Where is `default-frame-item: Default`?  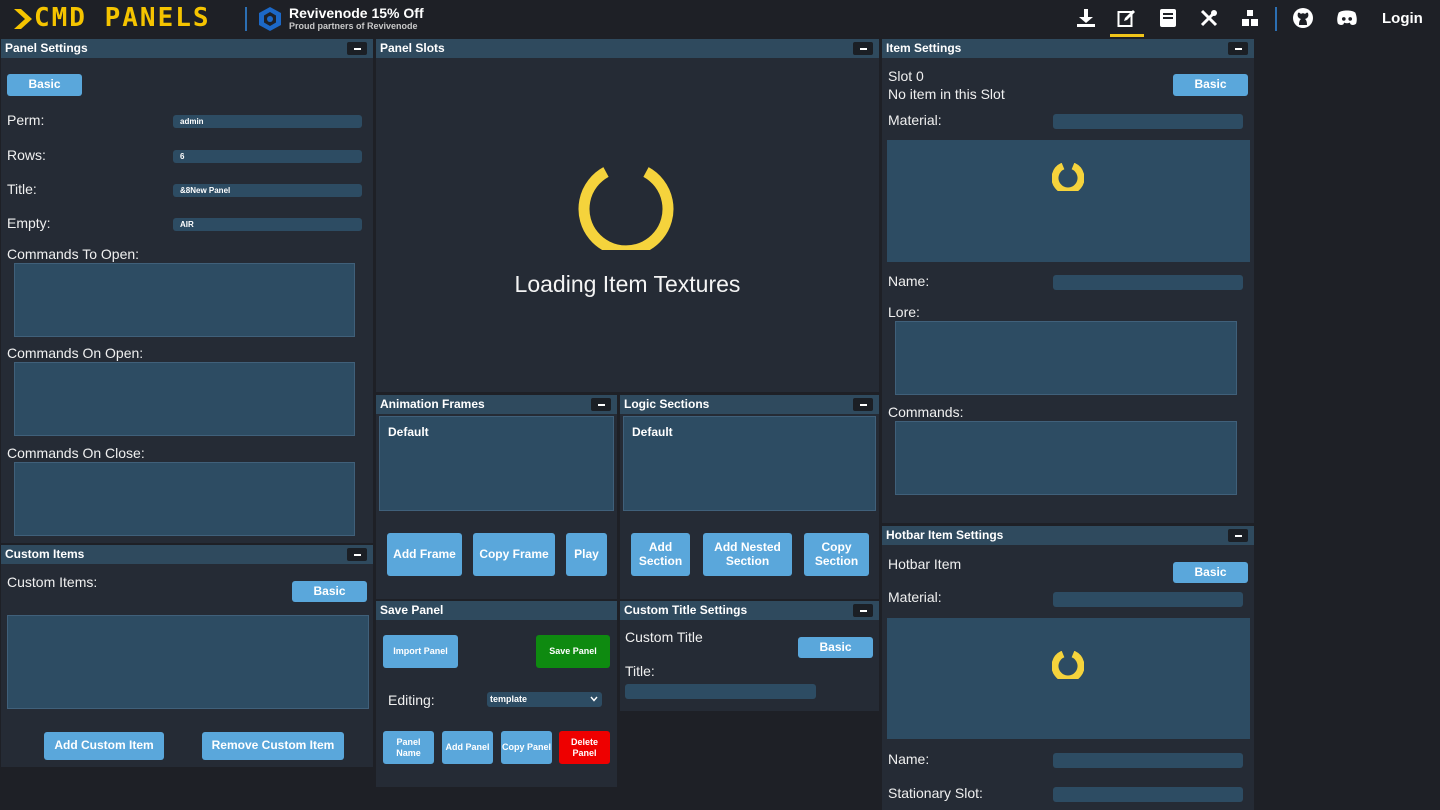 default-frame-item: Default is located at coordinates (408, 432).